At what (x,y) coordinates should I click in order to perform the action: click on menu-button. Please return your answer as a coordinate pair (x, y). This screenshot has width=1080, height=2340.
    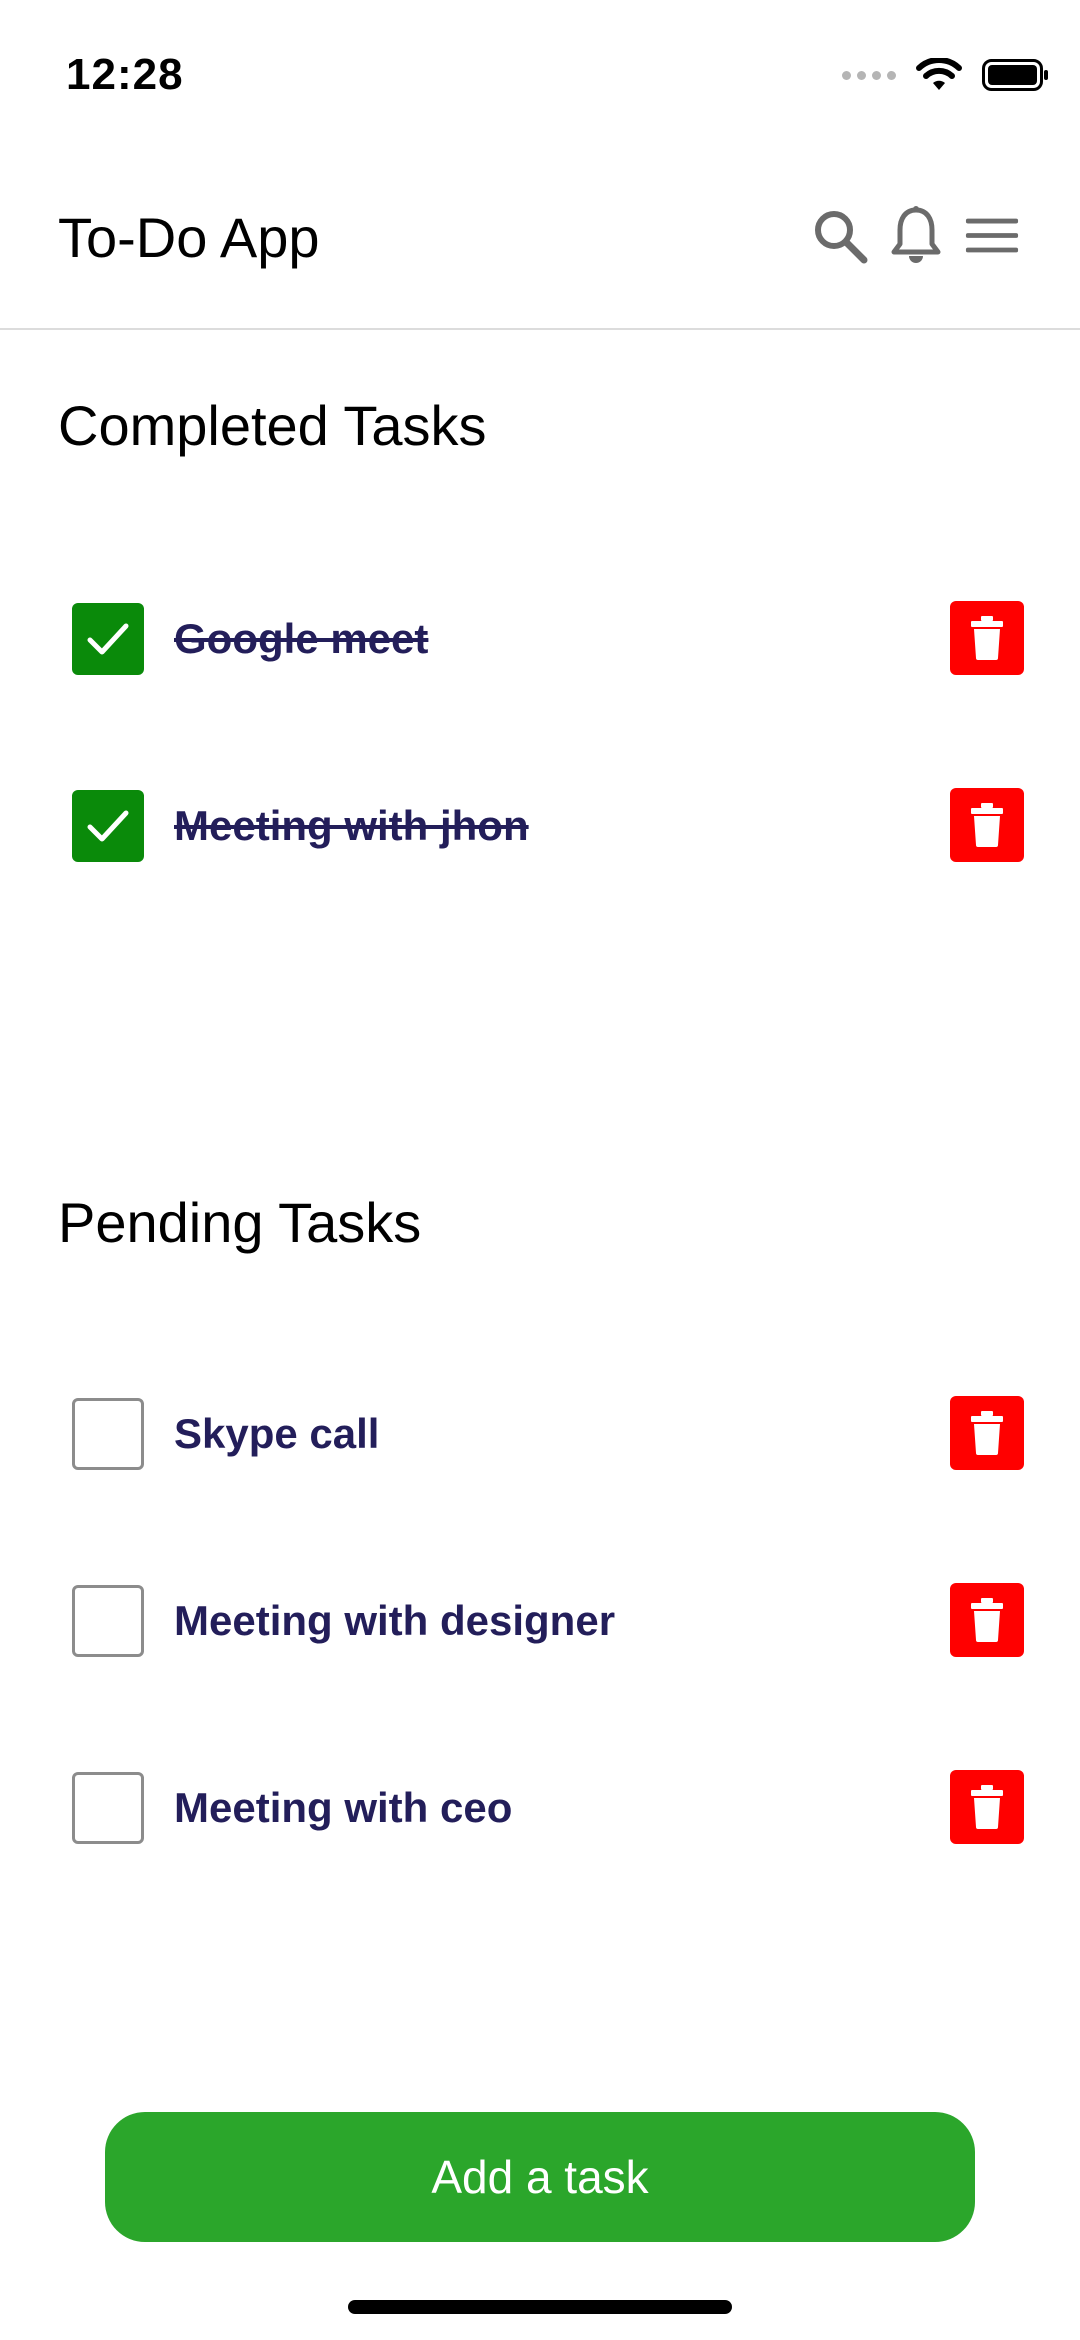
    Looking at the image, I should click on (992, 236).